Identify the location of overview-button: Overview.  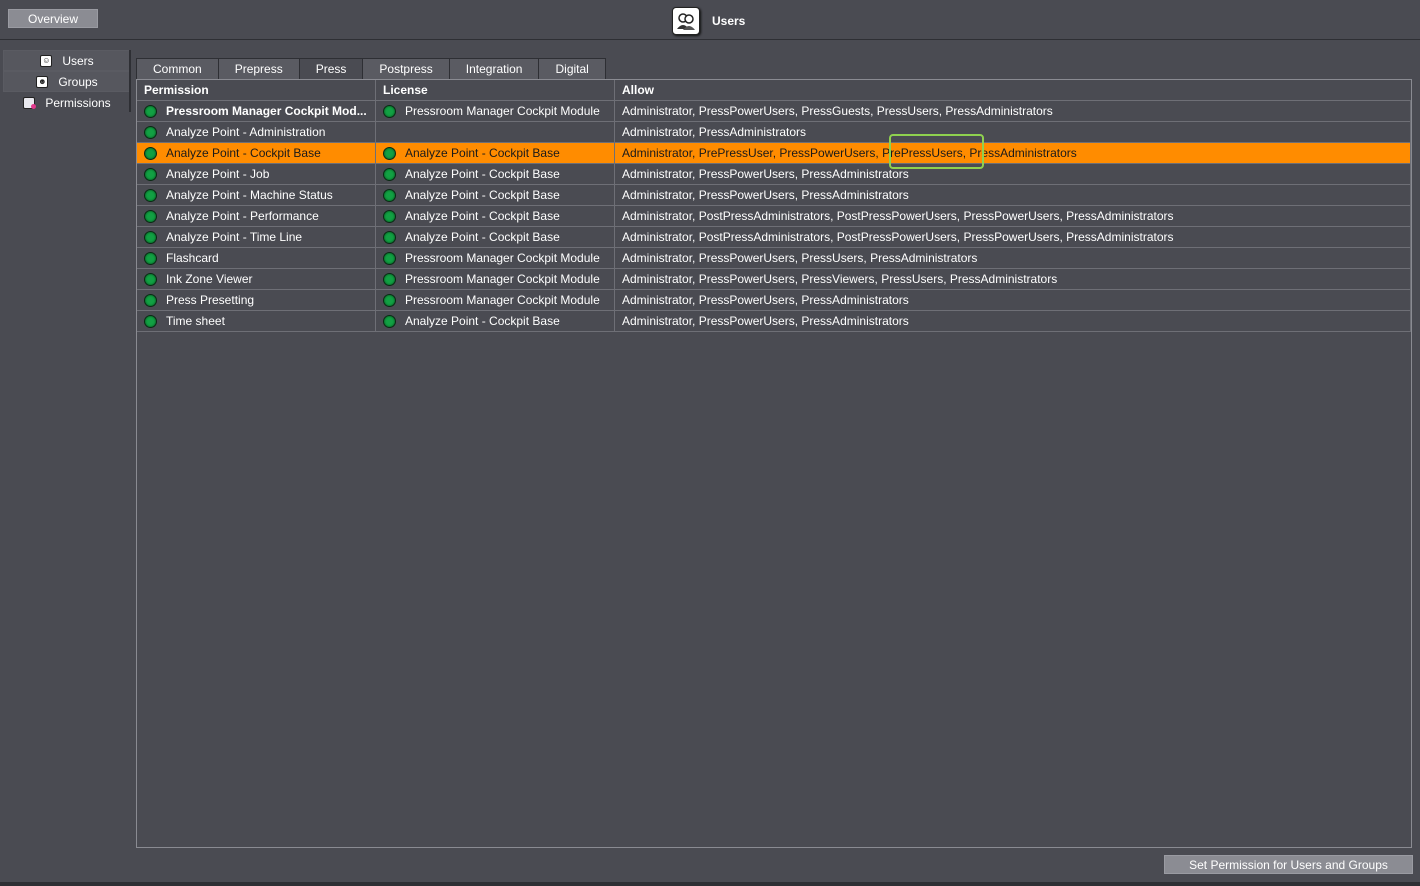
(53, 18).